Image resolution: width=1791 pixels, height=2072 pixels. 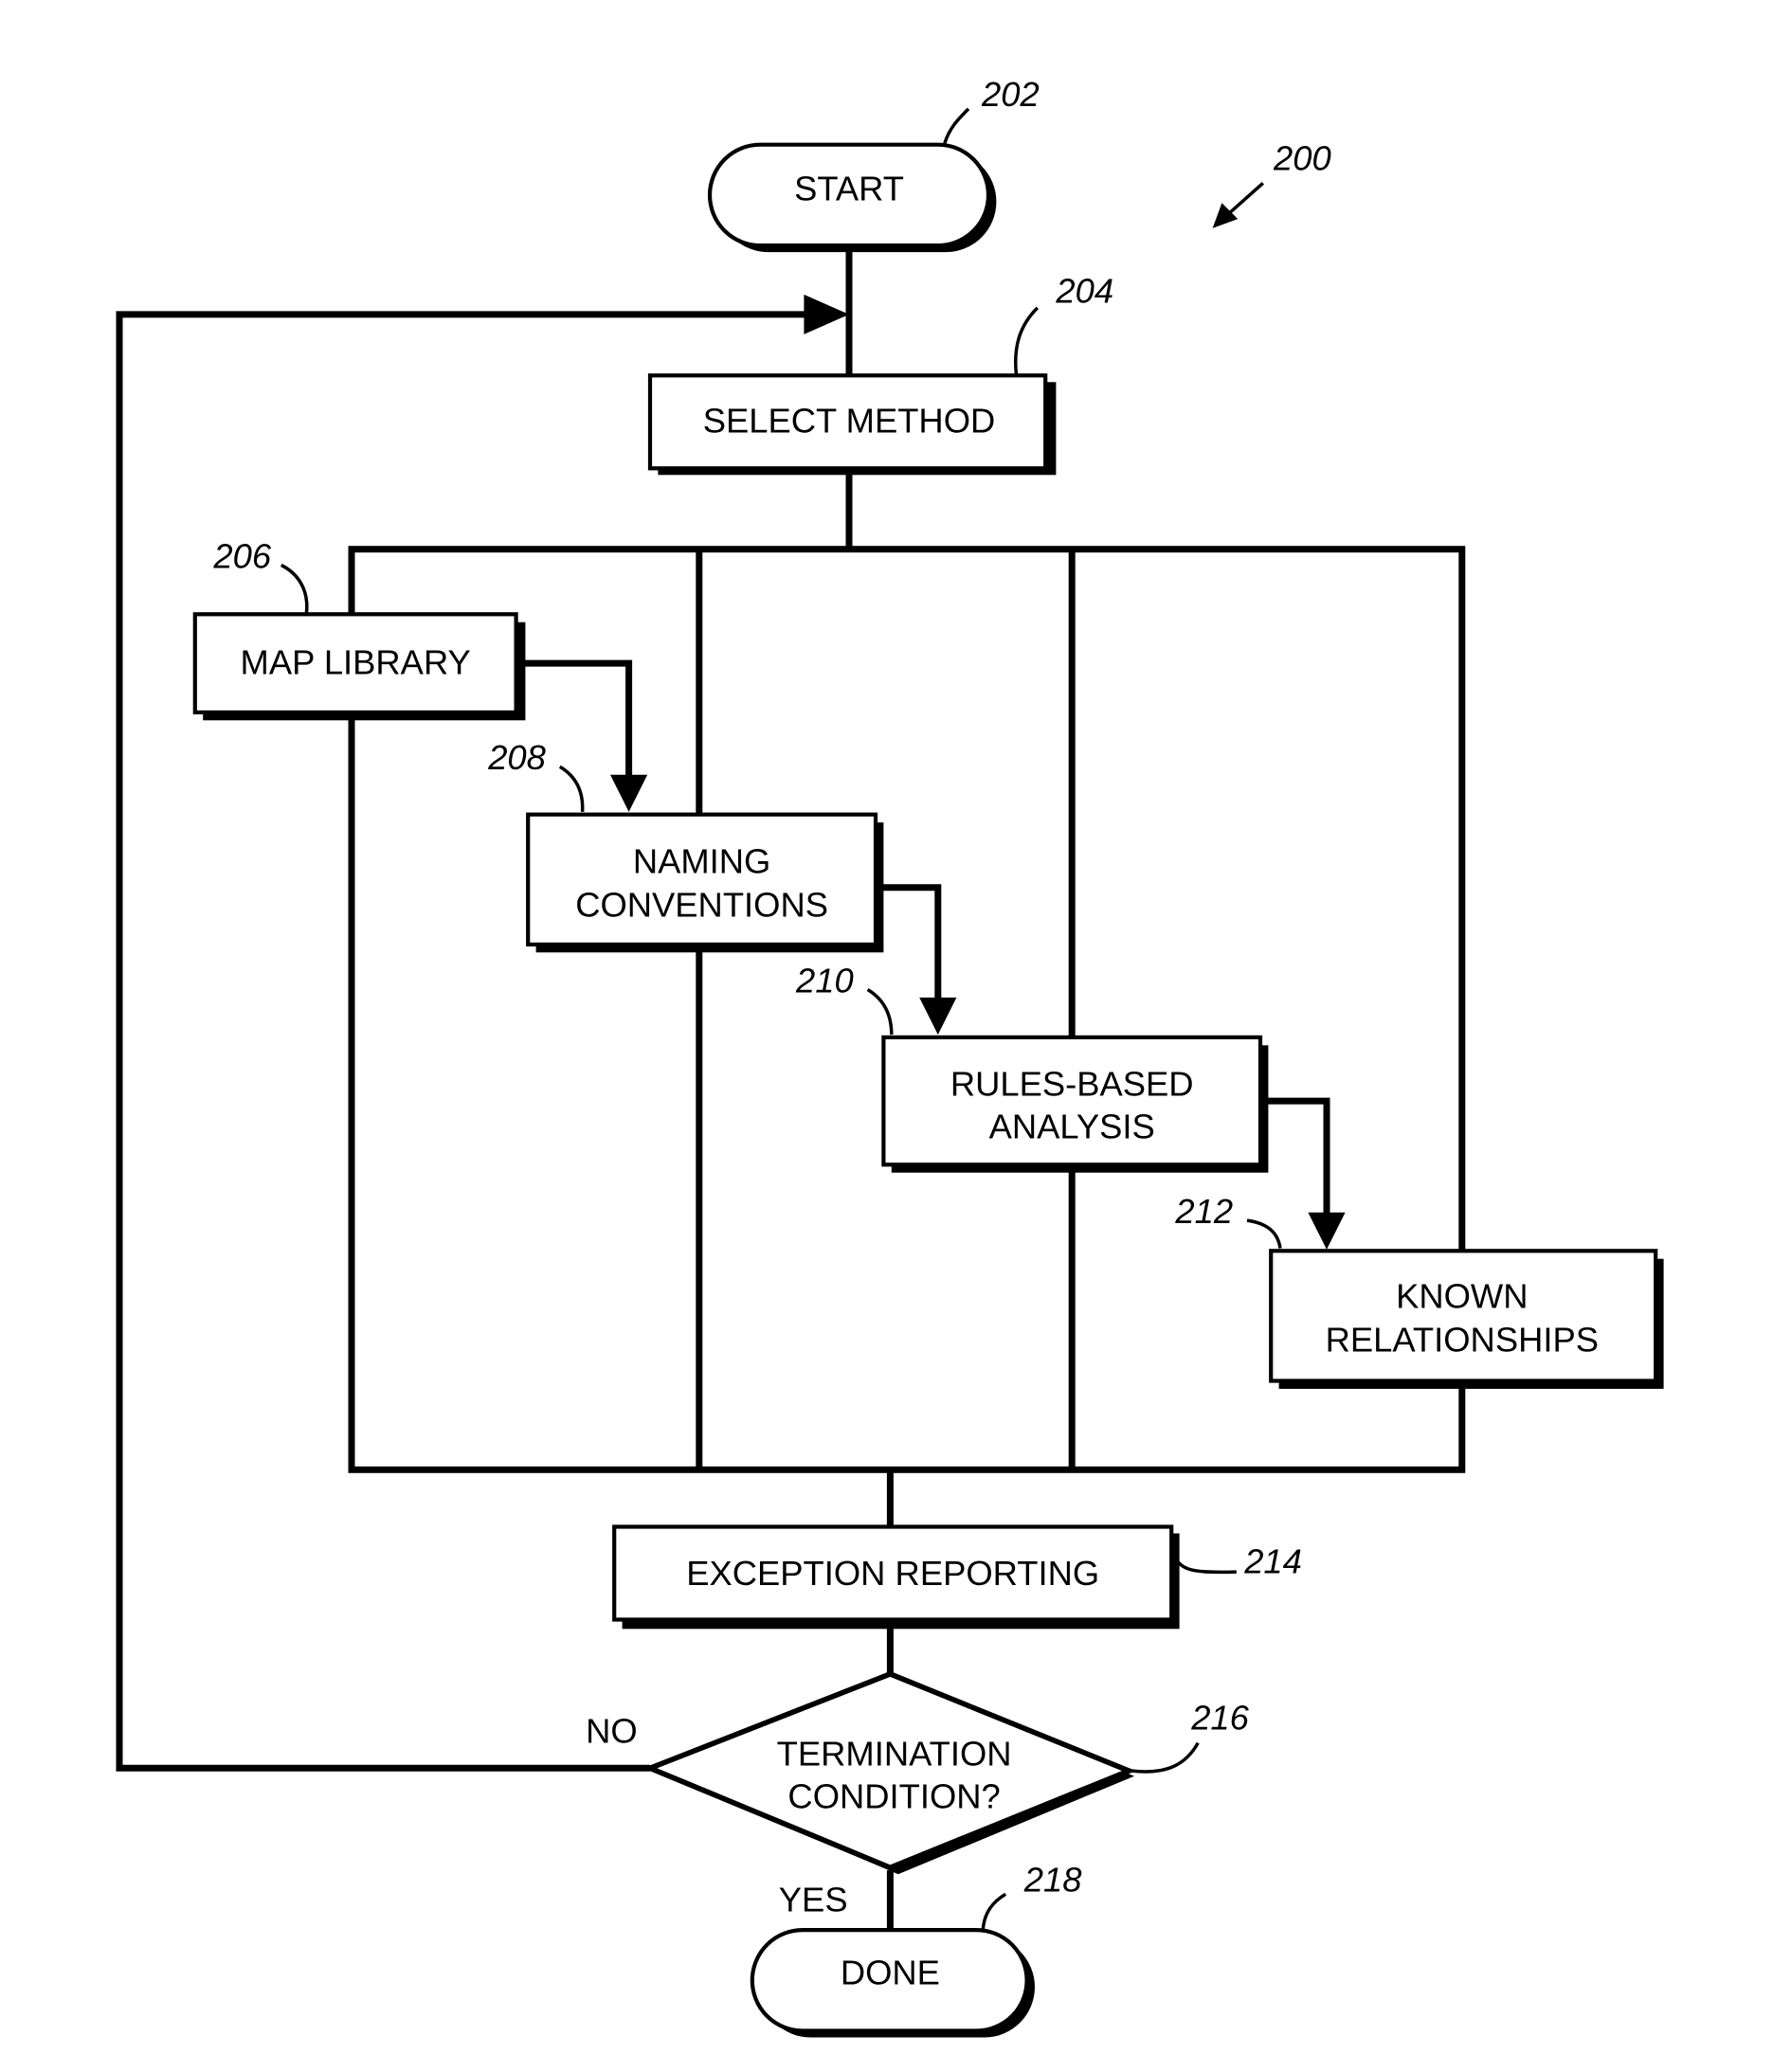 I want to click on select-method-box: SELECT METHOD, so click(x=852, y=424).